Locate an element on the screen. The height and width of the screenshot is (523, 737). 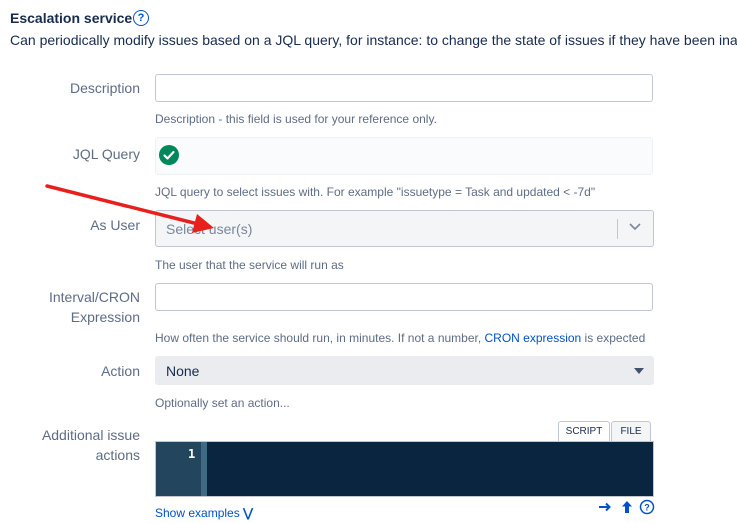
description-input is located at coordinates (404, 88).